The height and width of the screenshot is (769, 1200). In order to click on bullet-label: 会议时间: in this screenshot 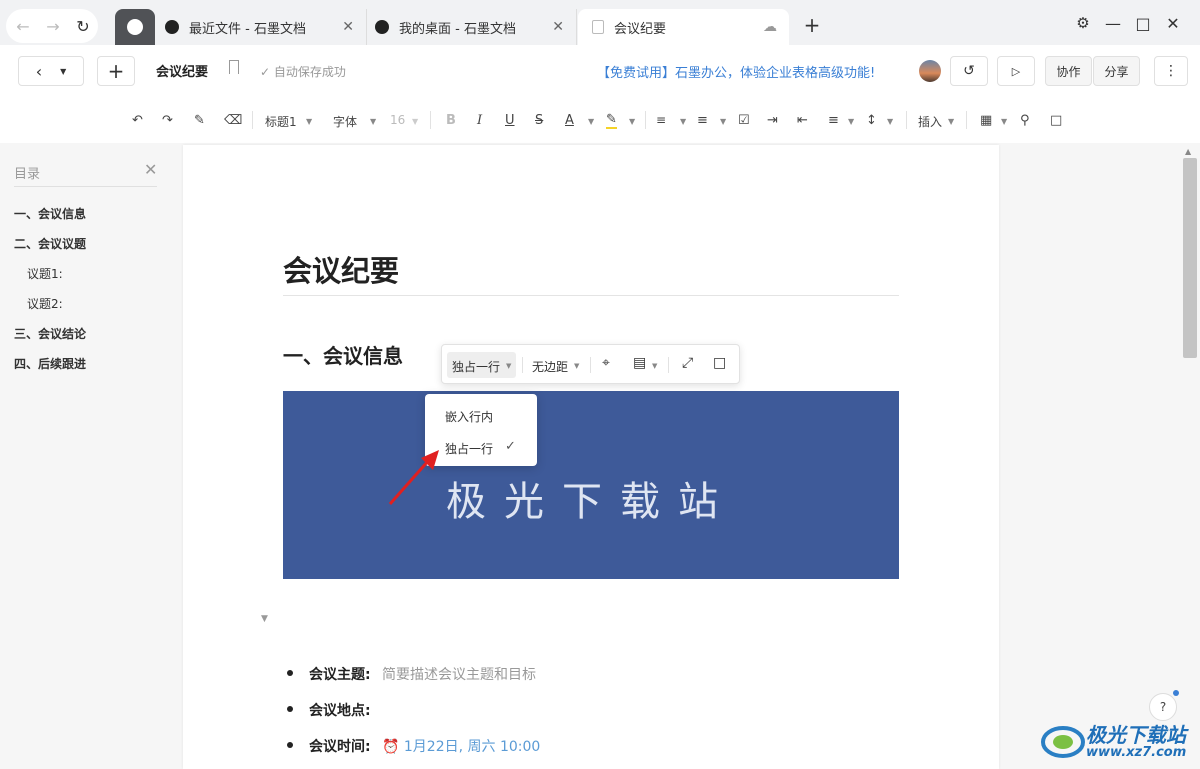, I will do `click(340, 746)`.